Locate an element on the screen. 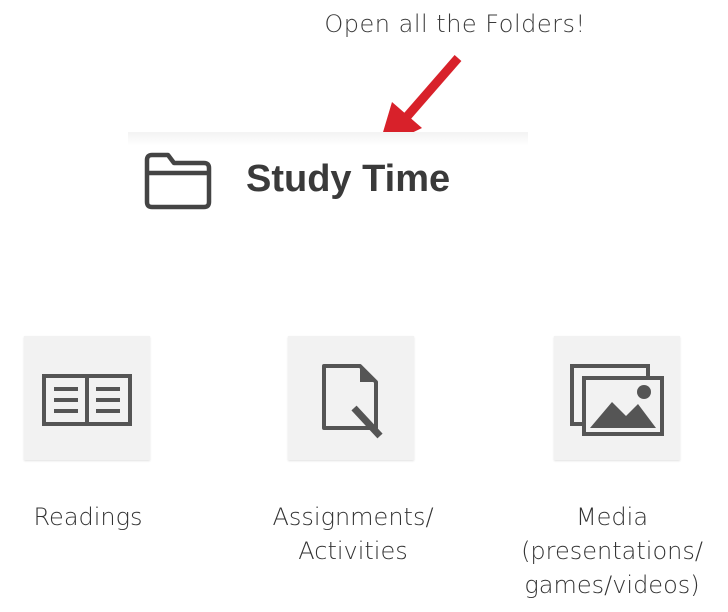 Image resolution: width=728 pixels, height=612 pixels. tile-assignments is located at coordinates (351, 398).